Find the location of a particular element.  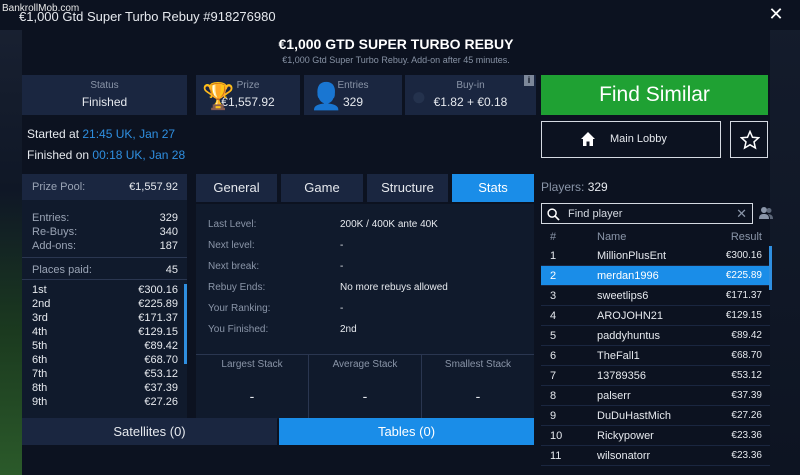

rebuys-value: 340 is located at coordinates (168, 232).